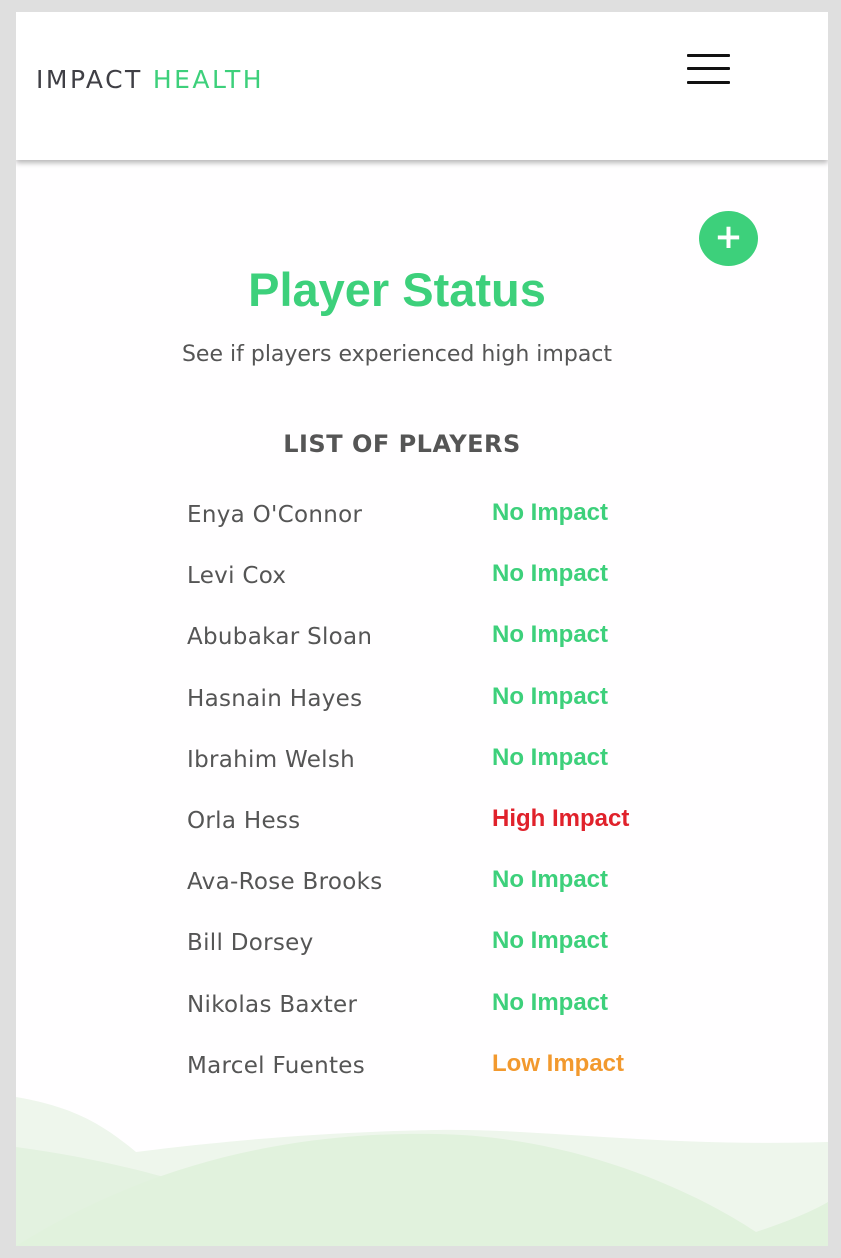 This screenshot has width=841, height=1258. What do you see at coordinates (285, 882) in the screenshot?
I see `player-name: Ava-Rose Brooks` at bounding box center [285, 882].